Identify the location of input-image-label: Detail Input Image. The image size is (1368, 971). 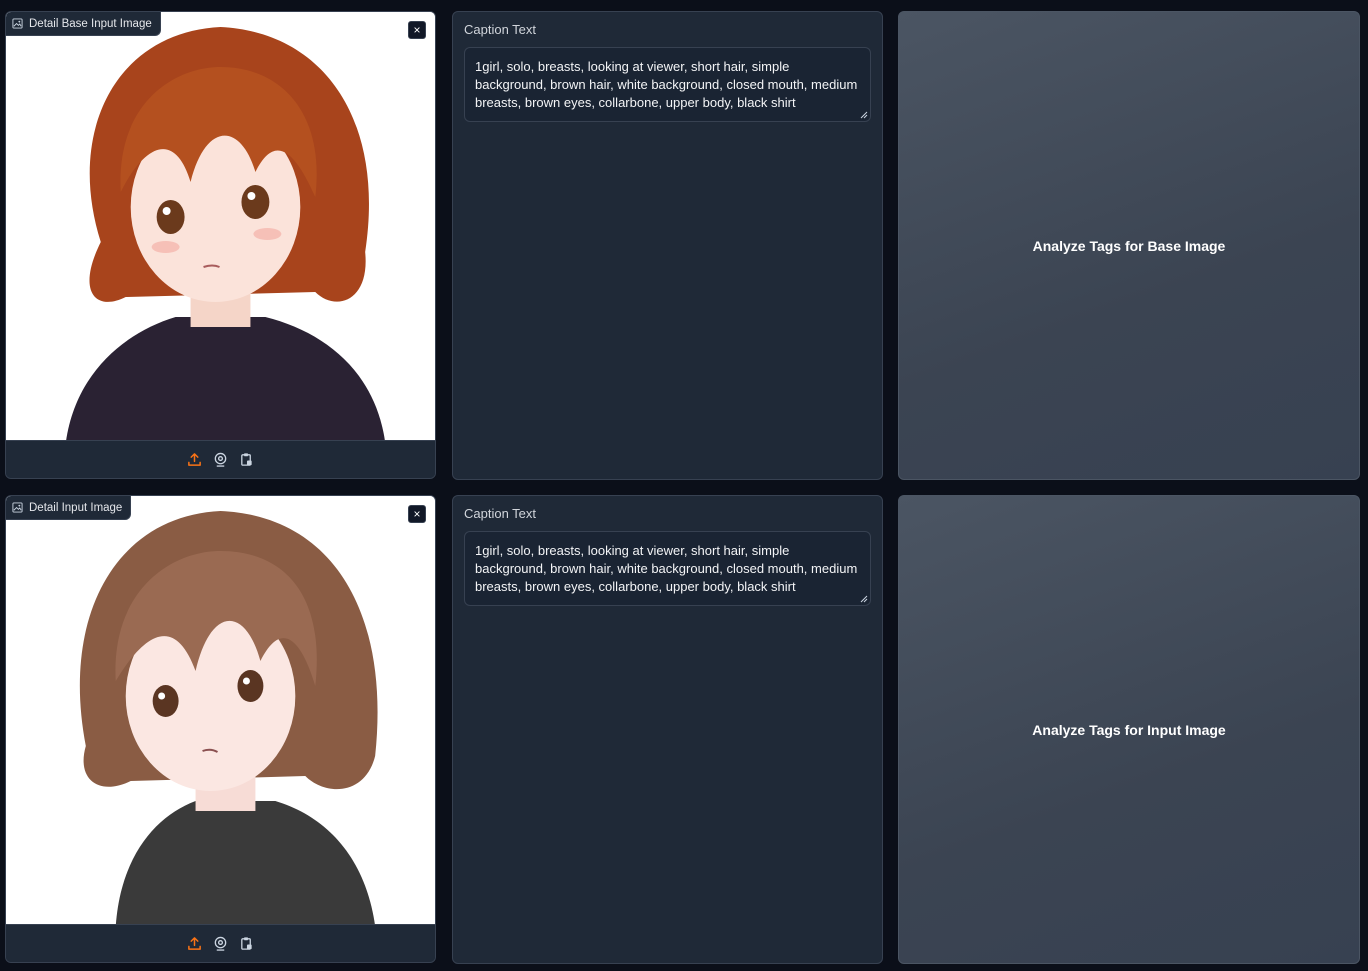
(69, 508).